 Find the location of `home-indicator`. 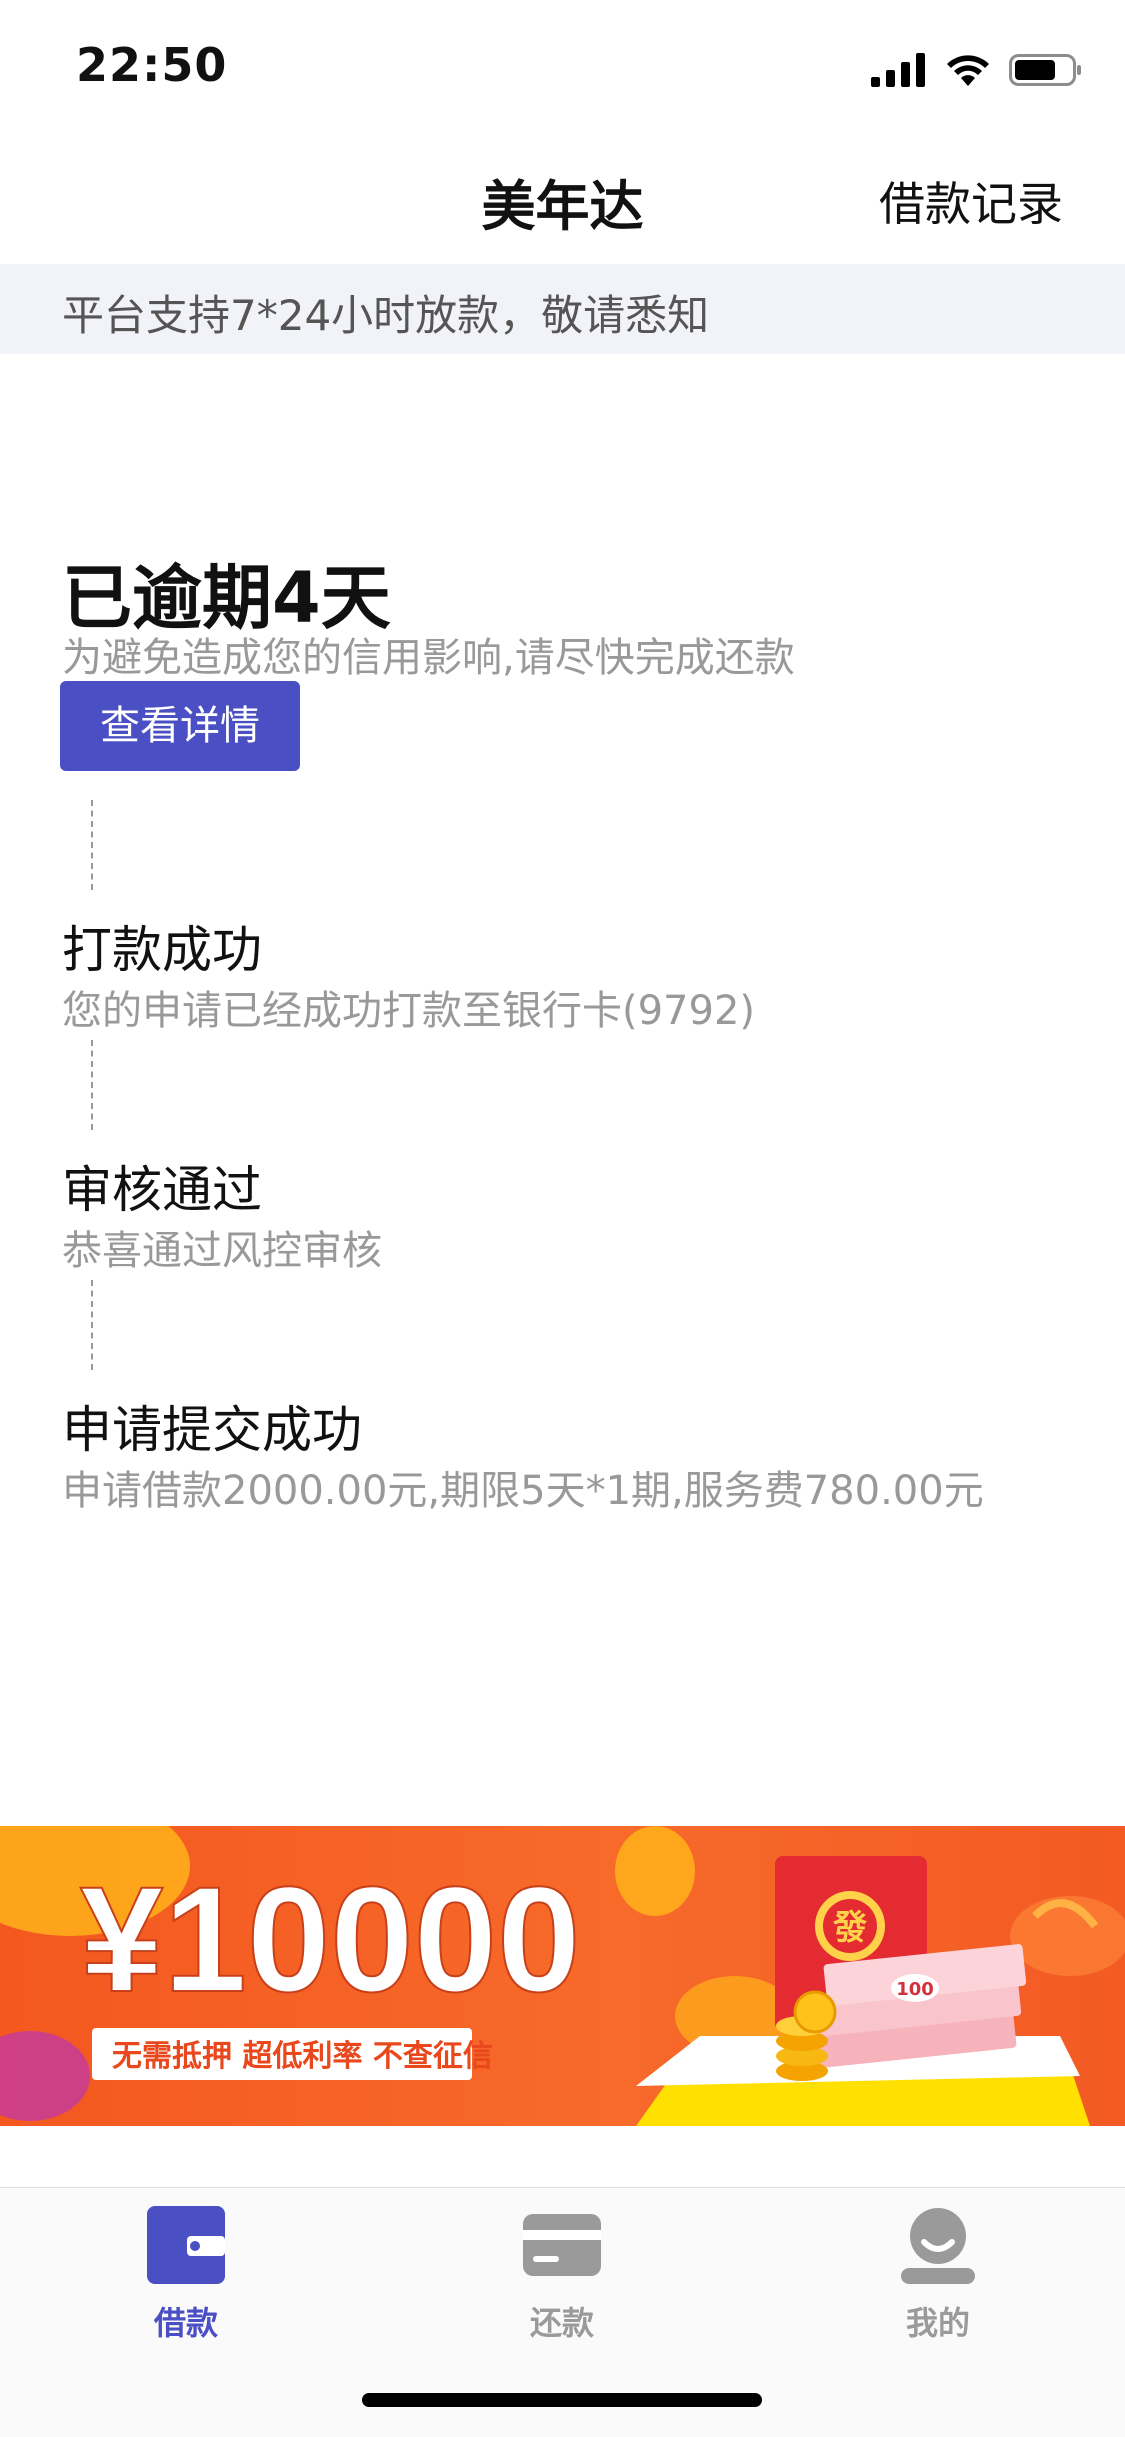

home-indicator is located at coordinates (562, 2400).